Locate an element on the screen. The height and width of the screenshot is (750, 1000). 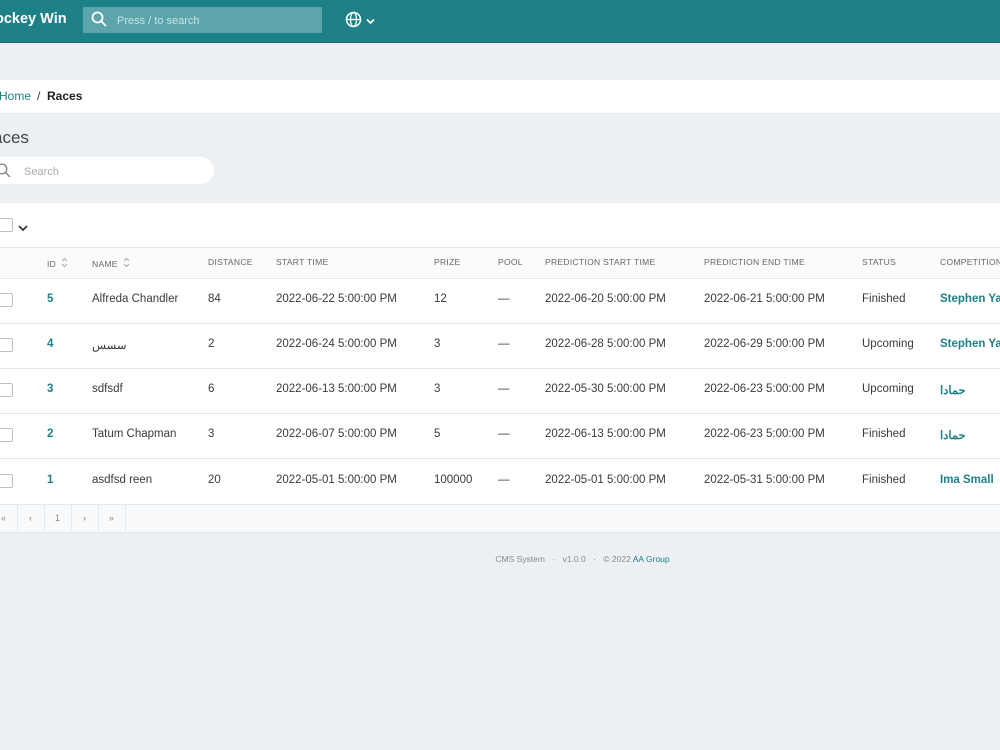
global-search is located at coordinates (202, 20).